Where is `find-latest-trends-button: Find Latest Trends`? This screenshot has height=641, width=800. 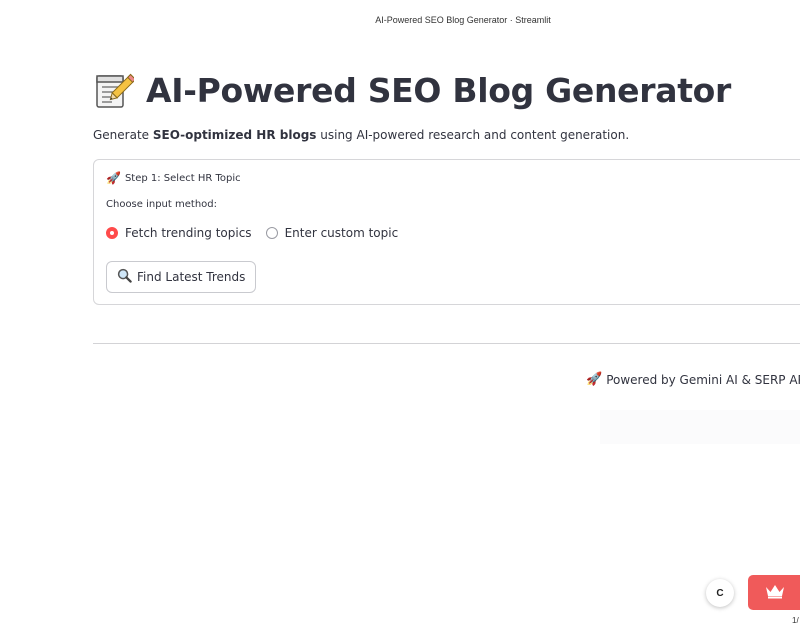
find-latest-trends-button: Find Latest Trends is located at coordinates (181, 277).